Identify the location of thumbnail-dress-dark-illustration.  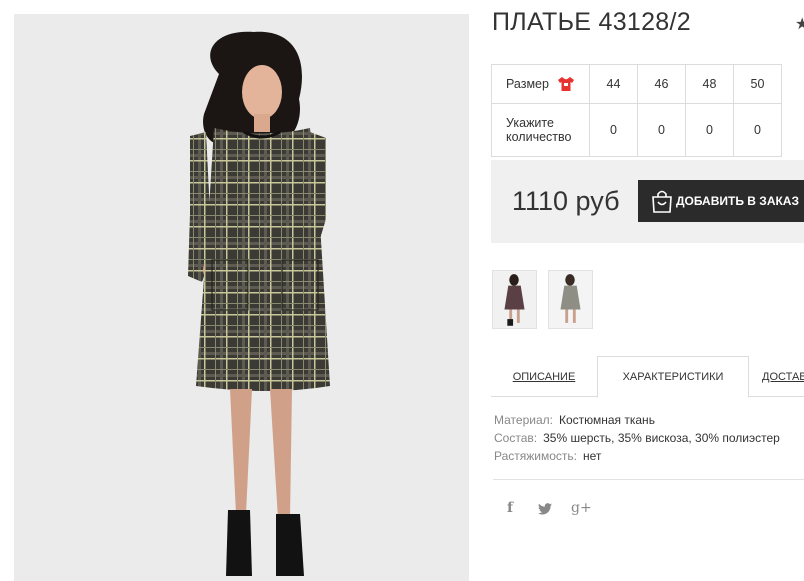
(514, 299).